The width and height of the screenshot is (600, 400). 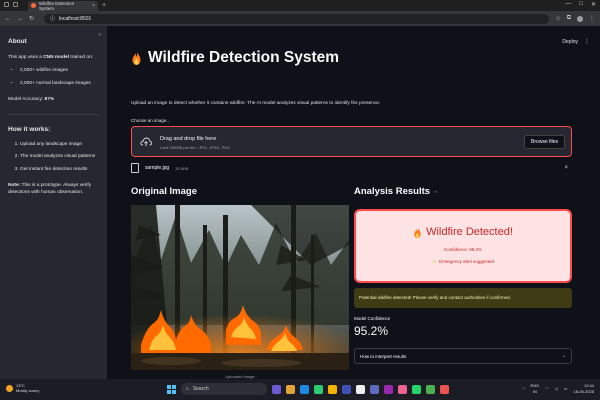 I want to click on sidebar-divider, so click(x=53, y=114).